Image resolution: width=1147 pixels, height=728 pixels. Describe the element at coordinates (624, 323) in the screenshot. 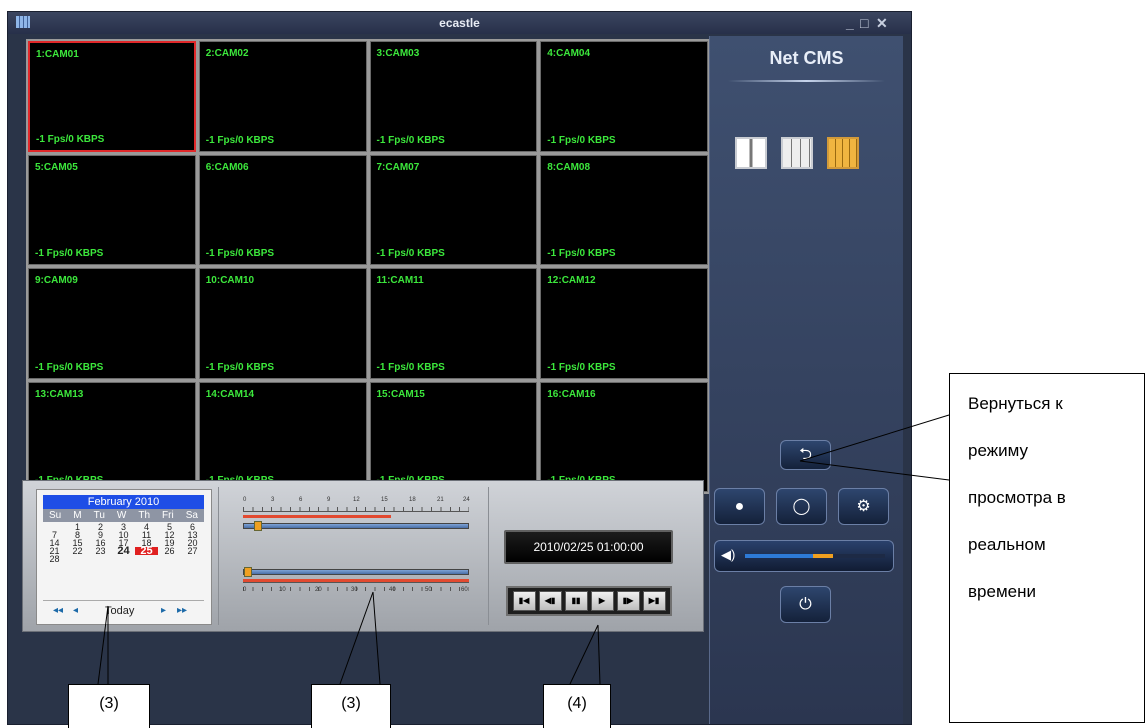

I see `camera-view: 12:CAM12 -1 Fps/0 KBPS` at that location.